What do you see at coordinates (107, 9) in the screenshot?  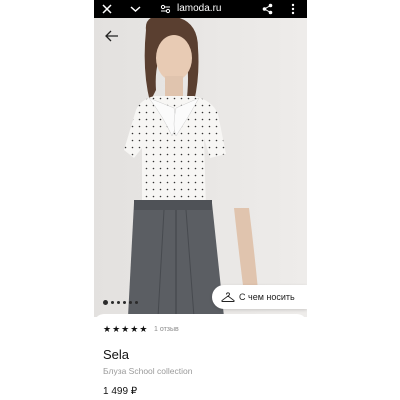 I see `close-icon` at bounding box center [107, 9].